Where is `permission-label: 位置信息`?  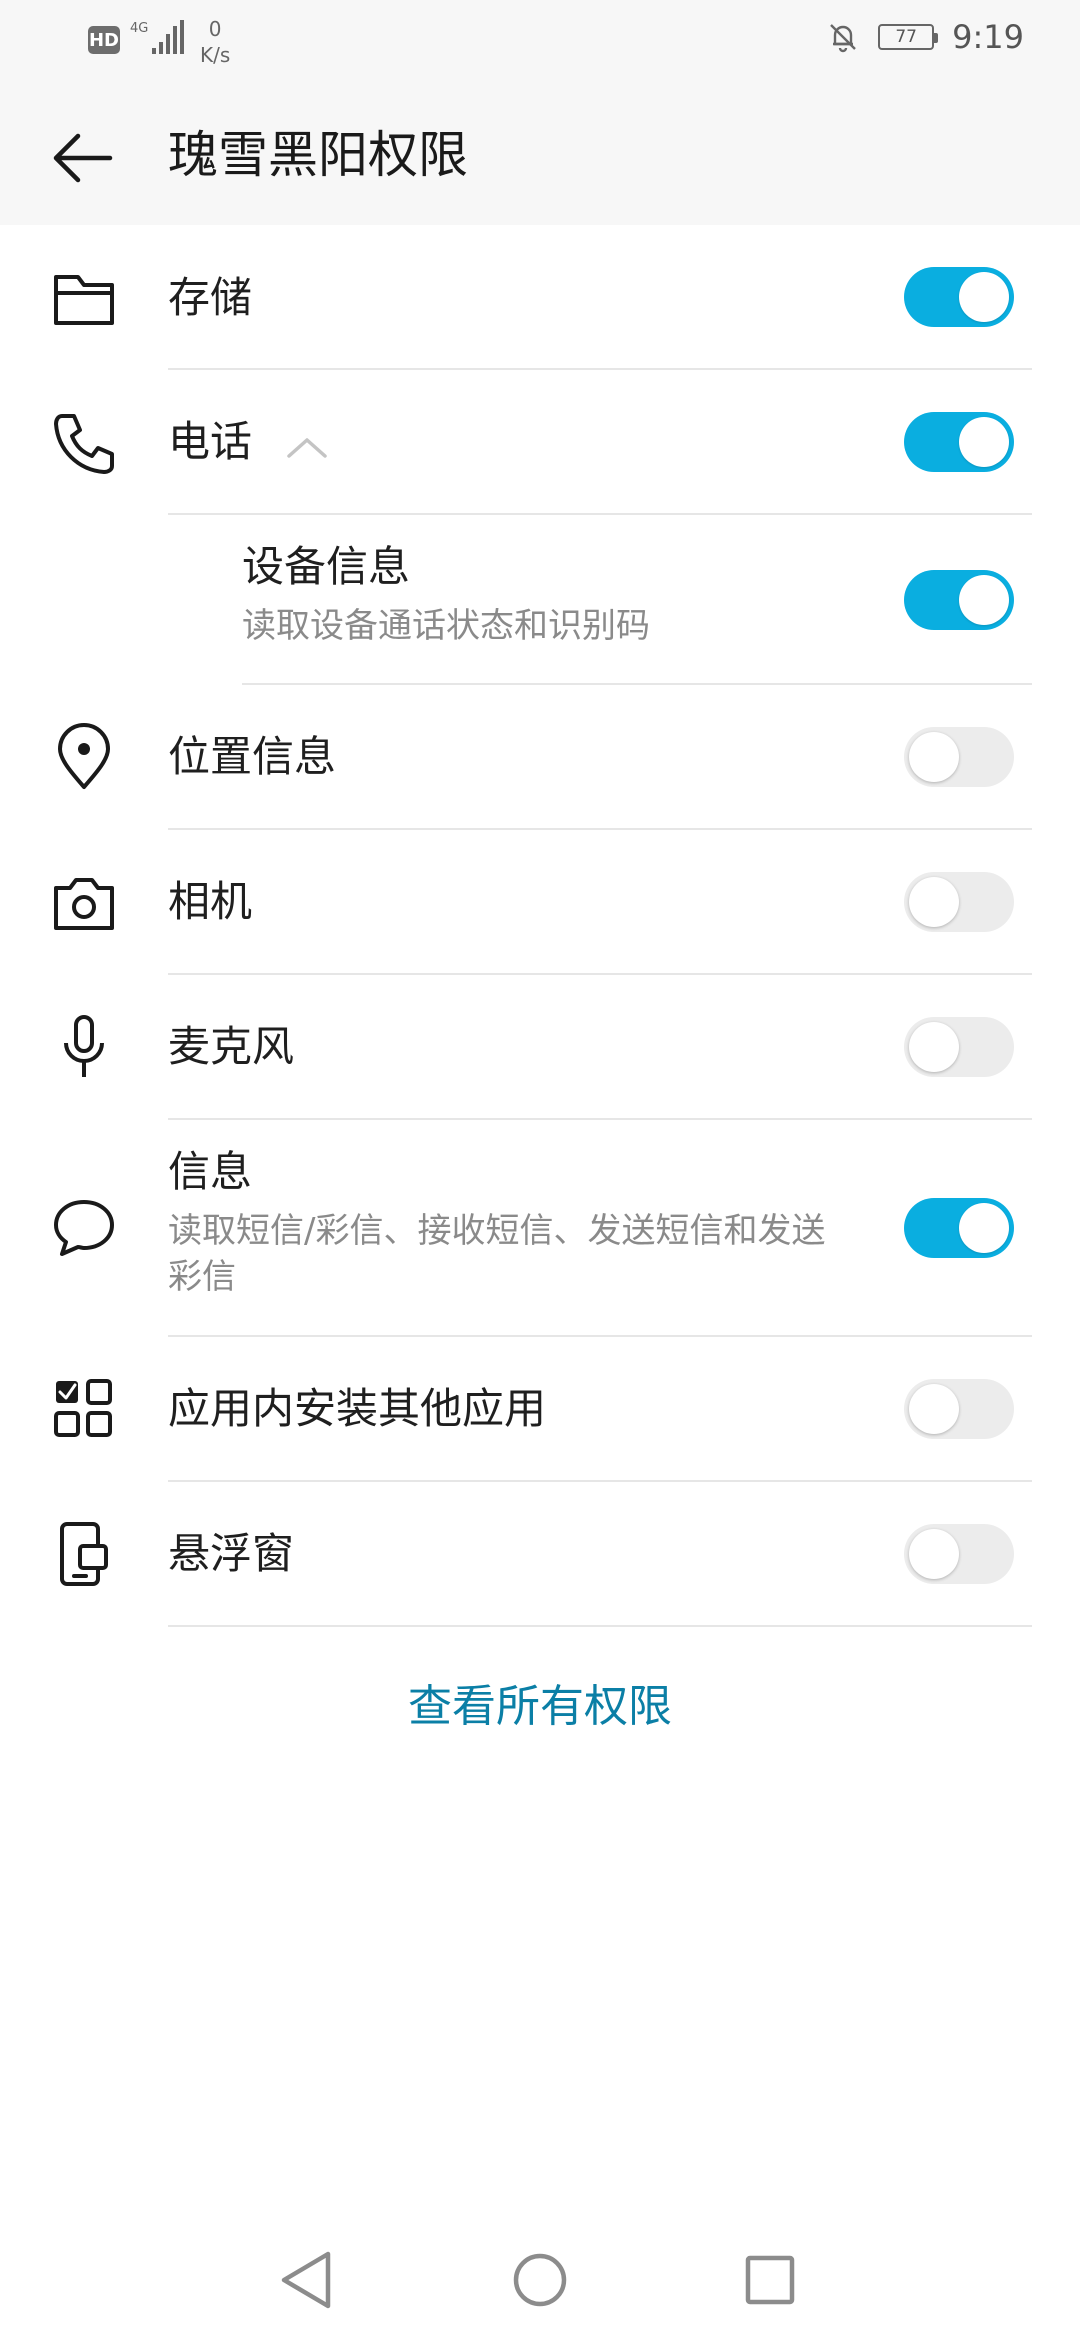
permission-label: 位置信息 is located at coordinates (252, 756).